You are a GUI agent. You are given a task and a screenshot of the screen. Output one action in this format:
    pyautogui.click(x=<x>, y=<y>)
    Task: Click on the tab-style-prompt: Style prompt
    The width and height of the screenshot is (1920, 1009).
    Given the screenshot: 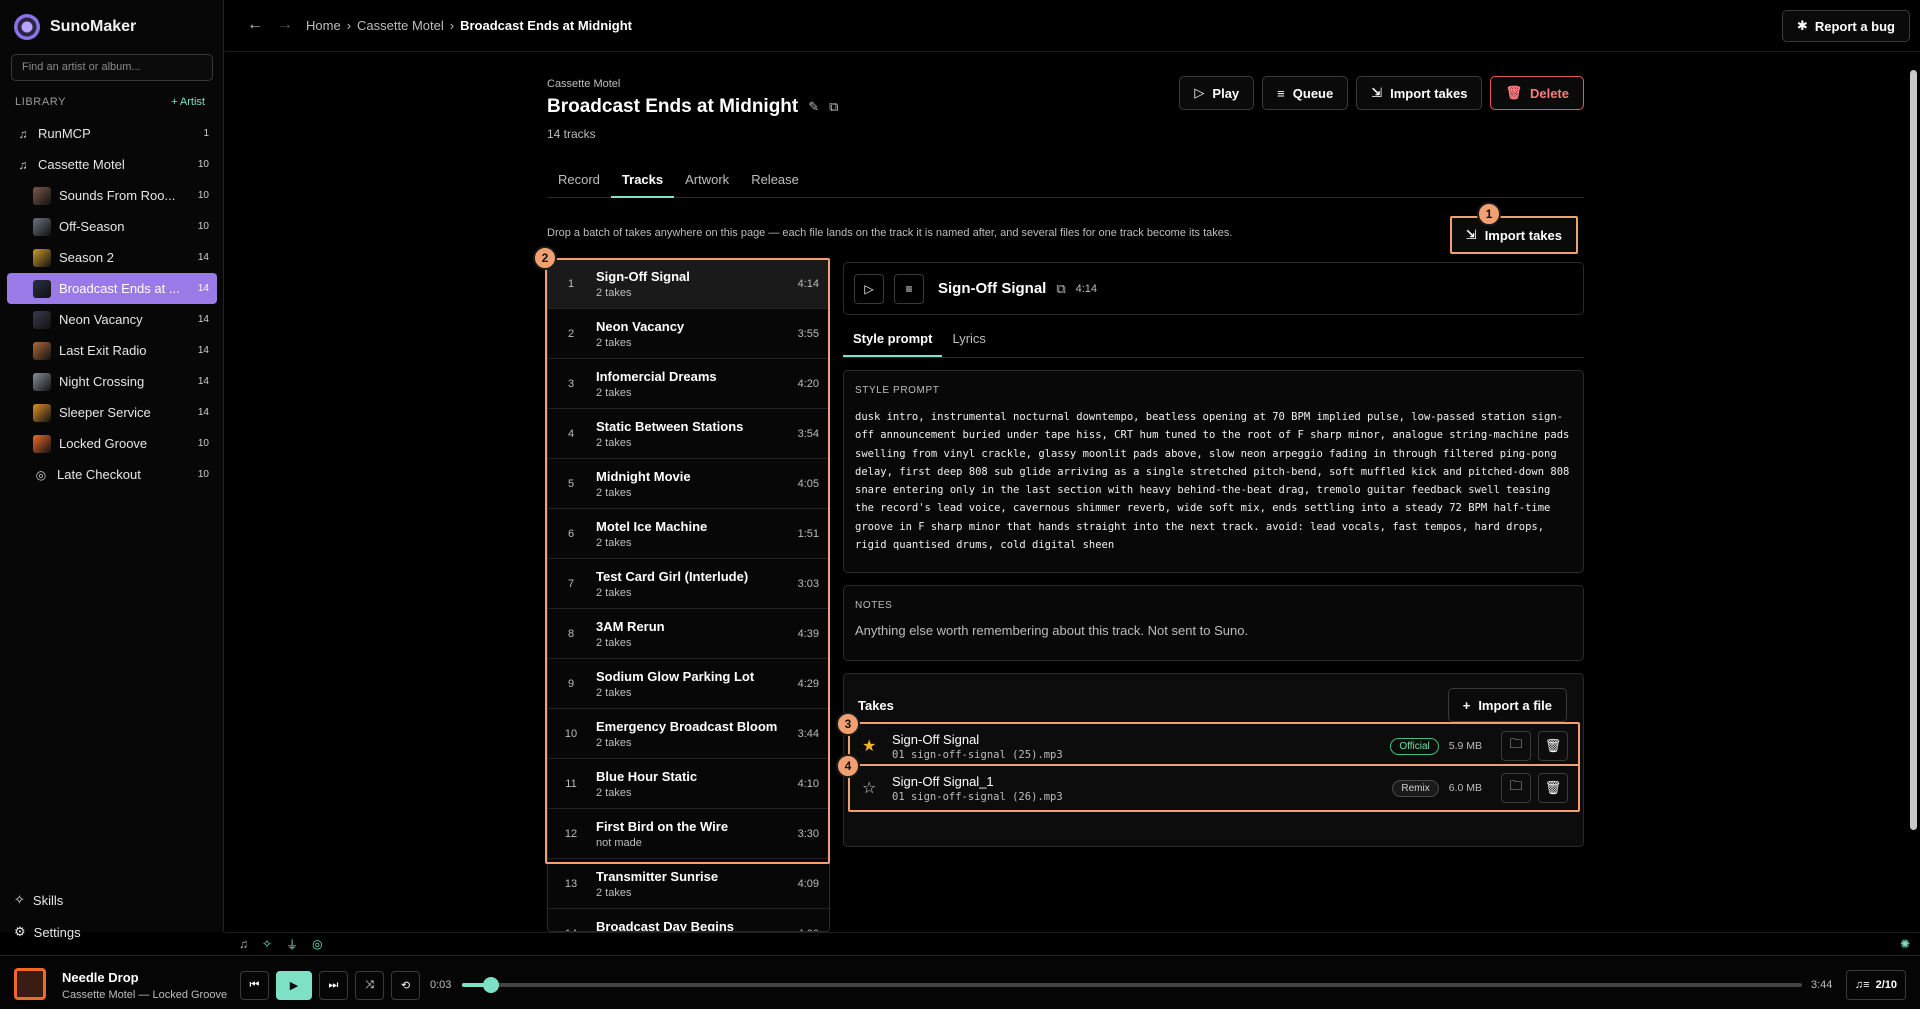 What is the action you would take?
    pyautogui.click(x=893, y=342)
    